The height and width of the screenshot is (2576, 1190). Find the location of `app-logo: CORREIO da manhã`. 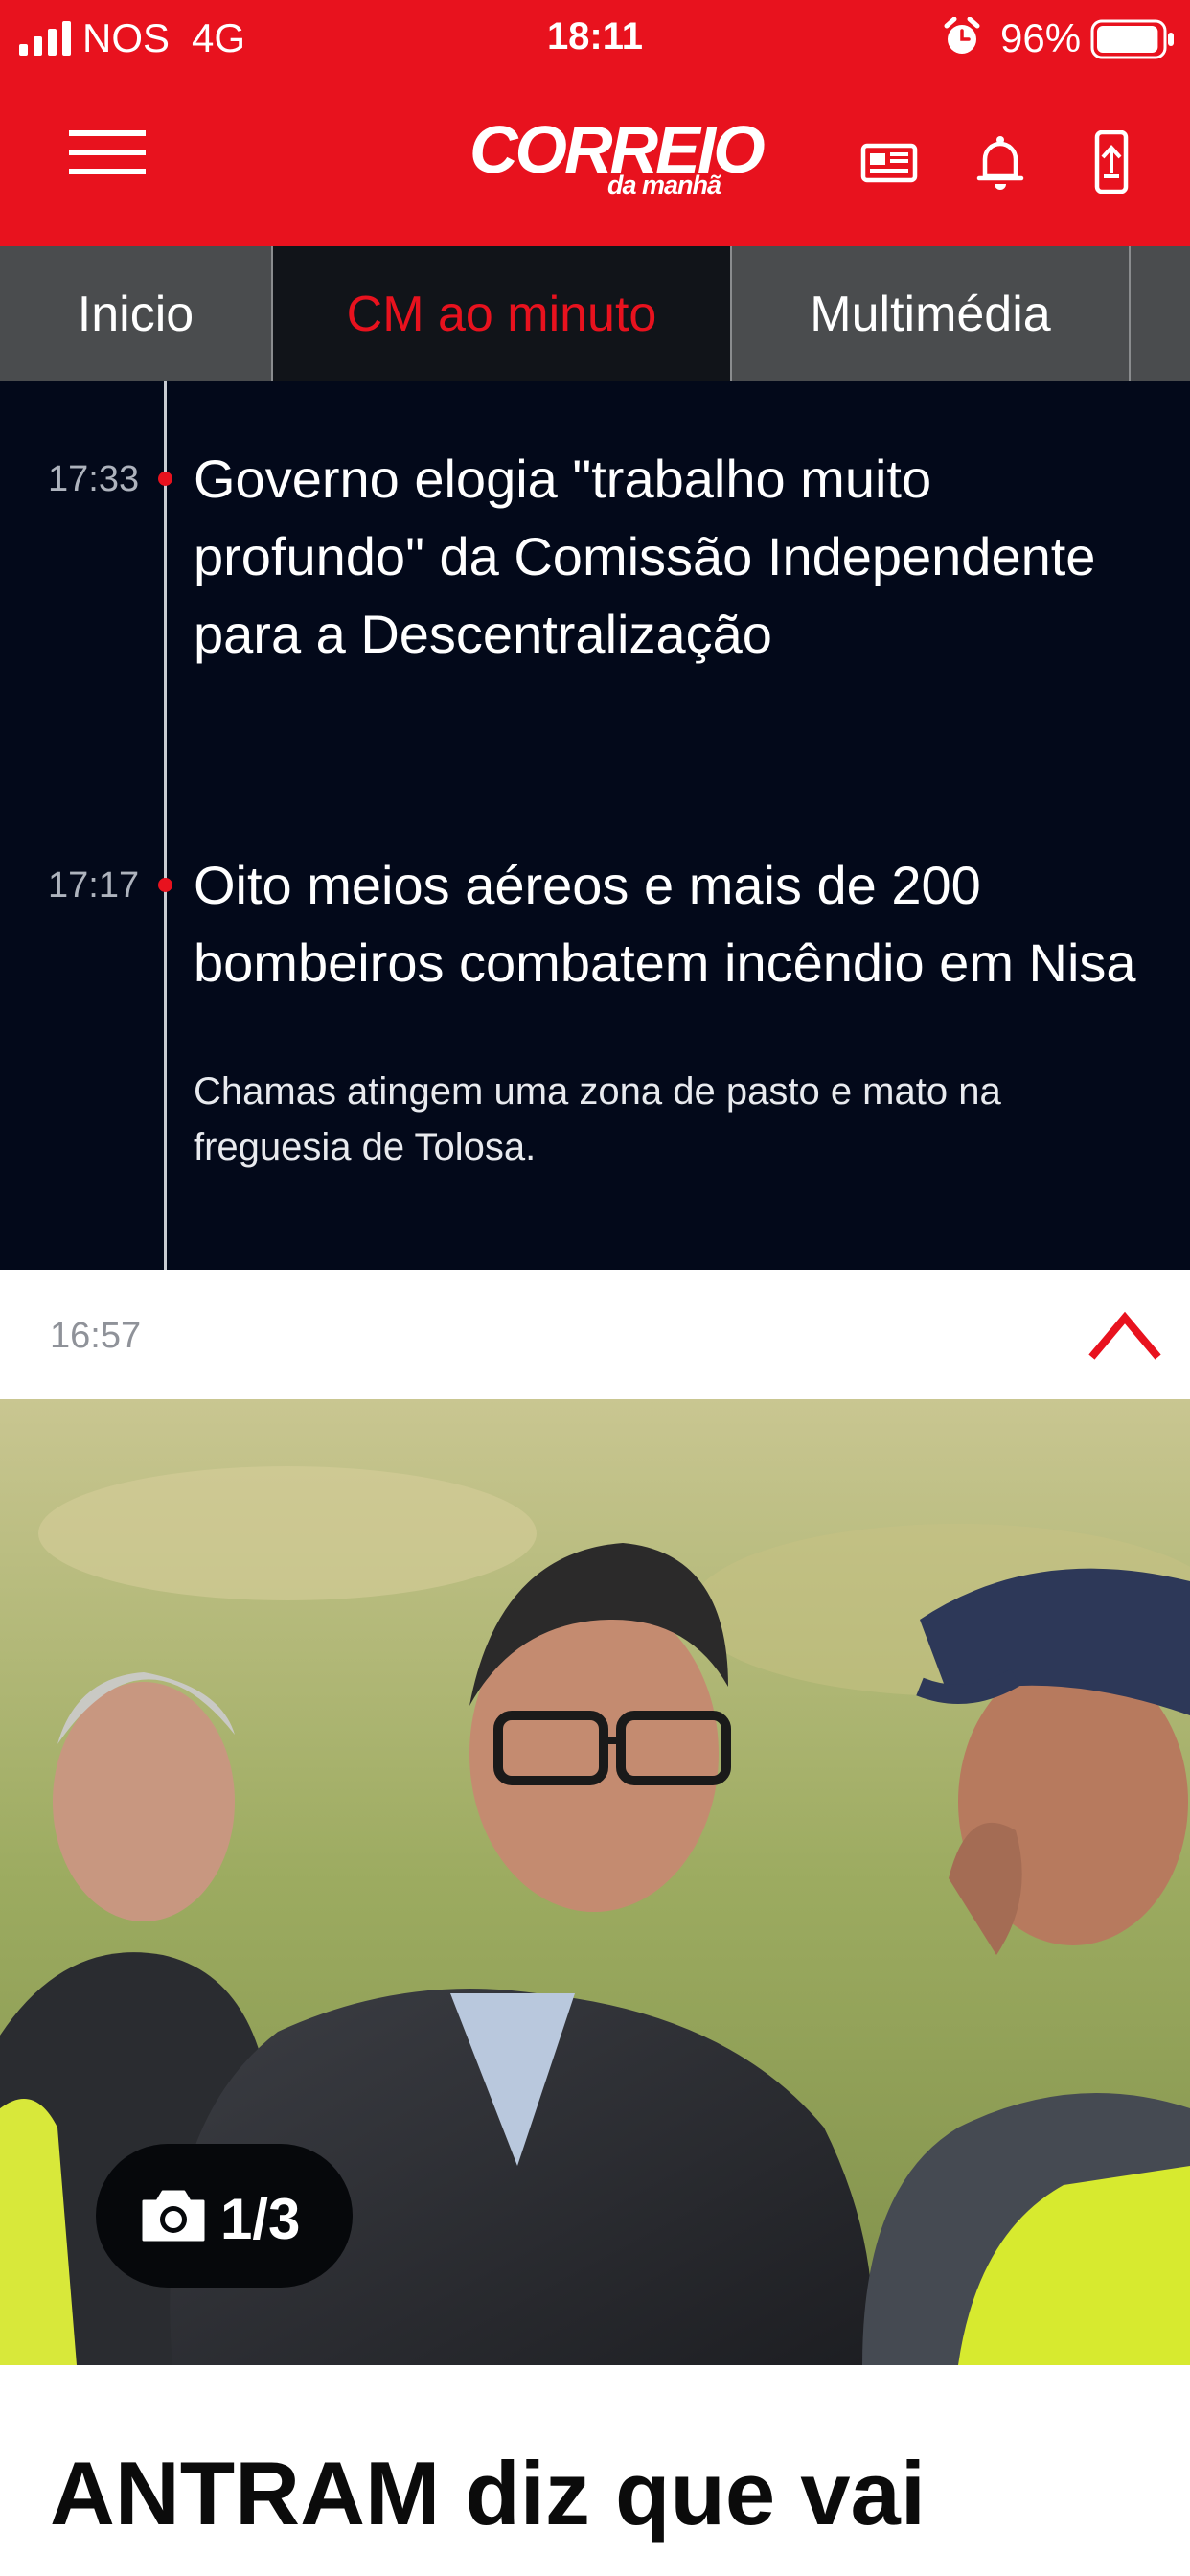

app-logo: CORREIO da manhã is located at coordinates (618, 161).